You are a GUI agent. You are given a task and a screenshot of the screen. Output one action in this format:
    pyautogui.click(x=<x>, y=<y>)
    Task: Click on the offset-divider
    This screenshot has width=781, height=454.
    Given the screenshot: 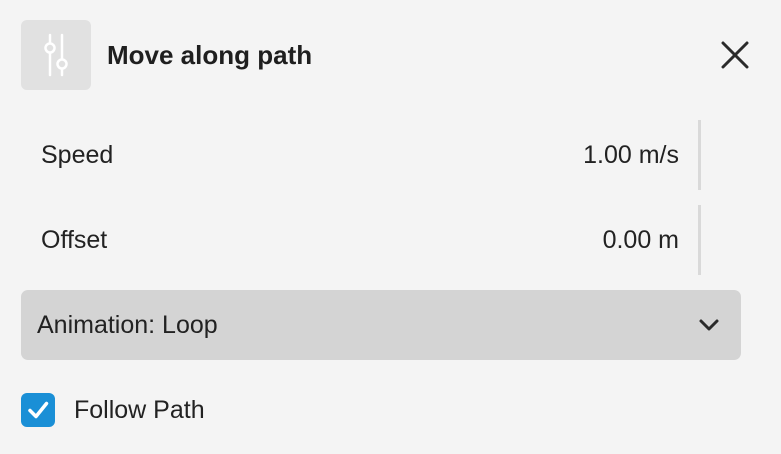 What is the action you would take?
    pyautogui.click(x=699, y=240)
    